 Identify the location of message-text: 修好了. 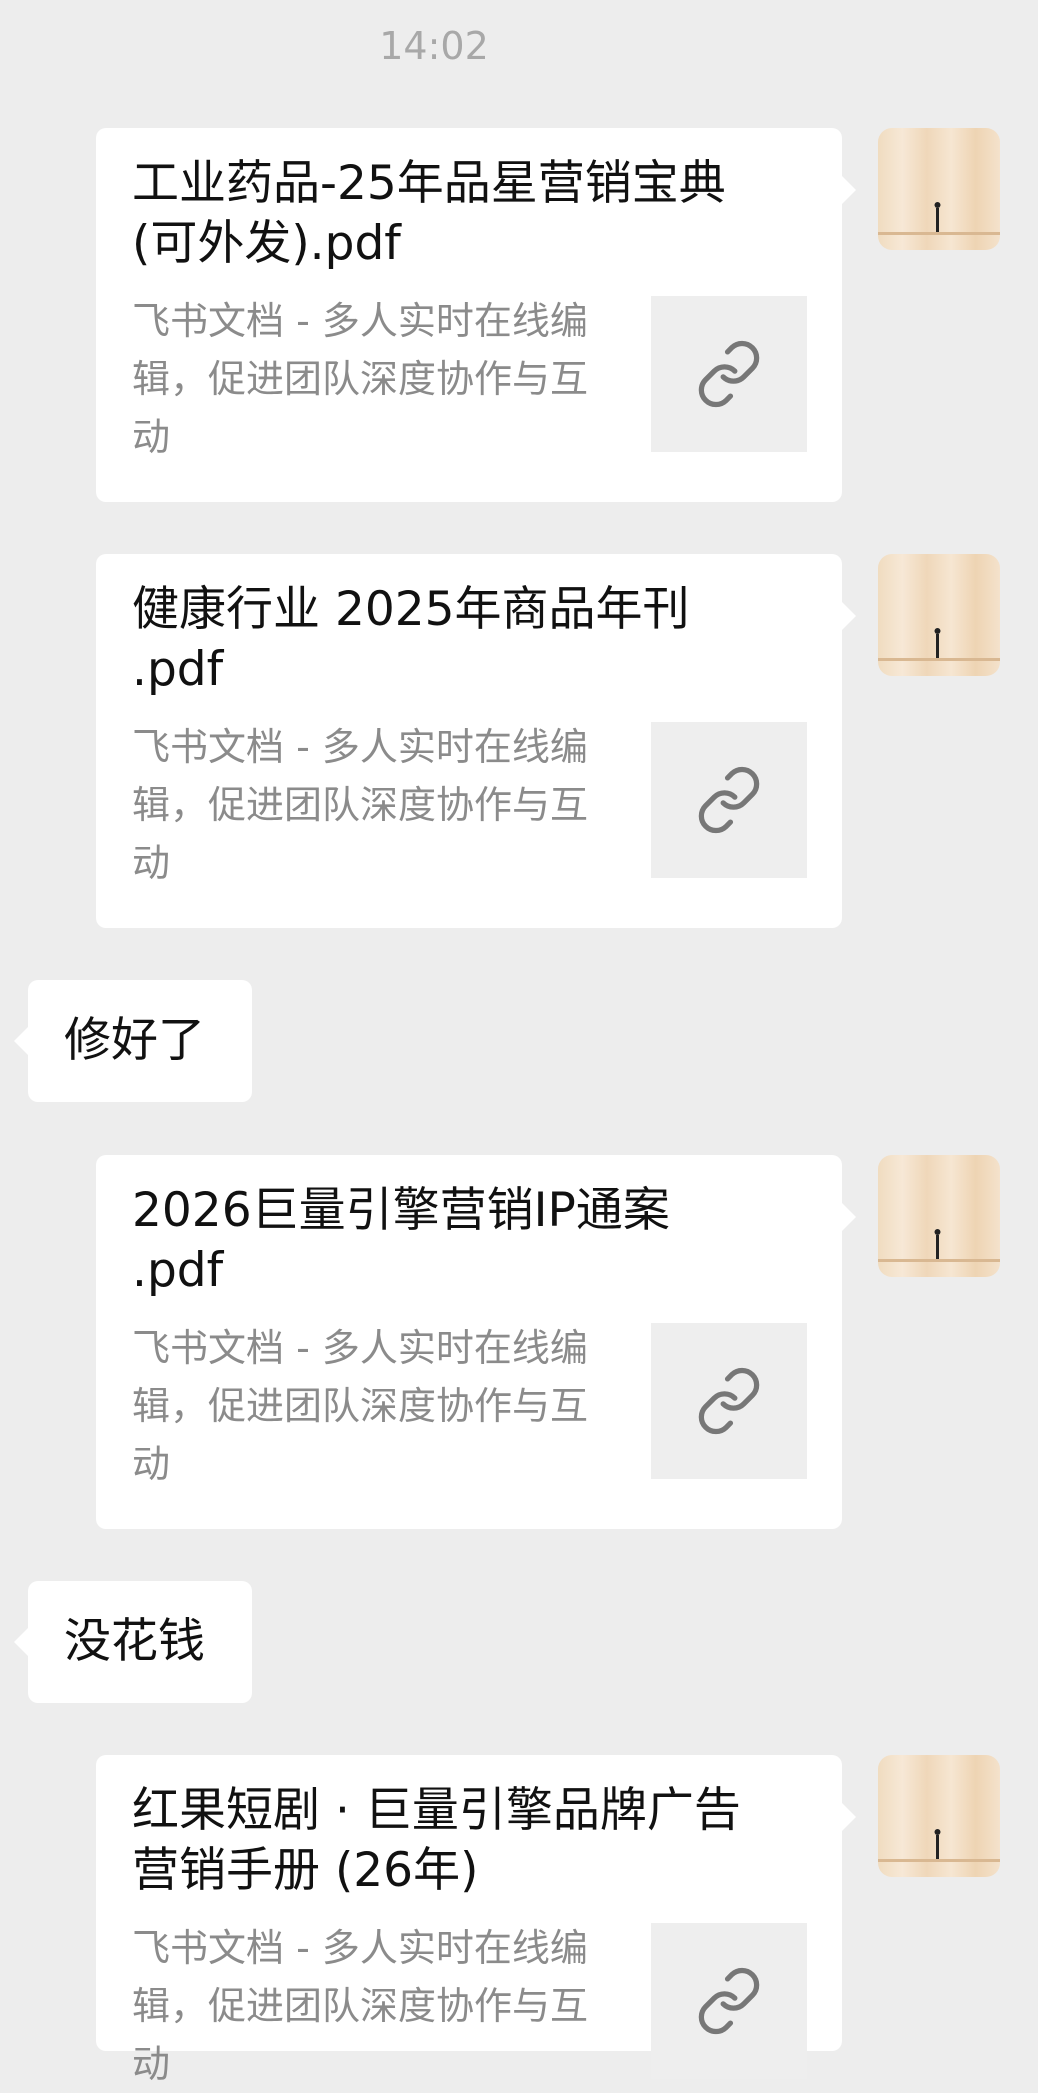
(134, 1040).